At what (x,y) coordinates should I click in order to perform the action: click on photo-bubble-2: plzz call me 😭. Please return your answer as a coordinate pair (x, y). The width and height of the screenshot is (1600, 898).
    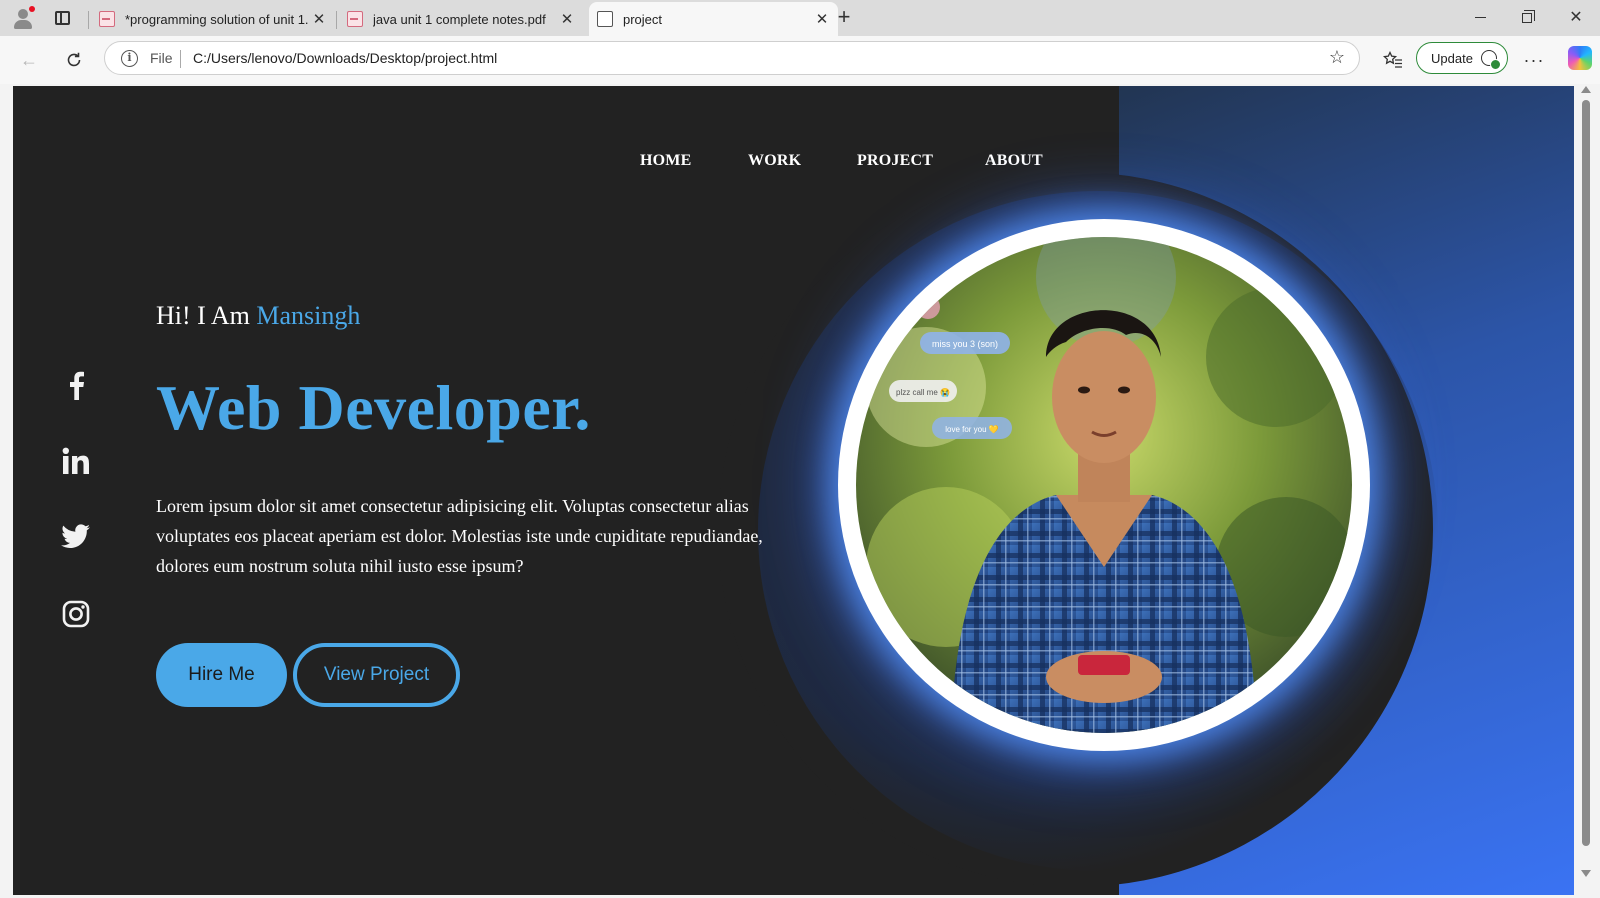
    Looking at the image, I should click on (923, 392).